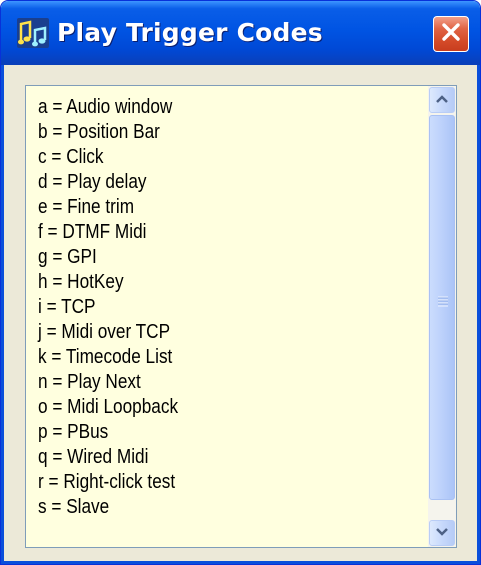 This screenshot has height=565, width=481. I want to click on list-item: s = Slave, so click(73, 507).